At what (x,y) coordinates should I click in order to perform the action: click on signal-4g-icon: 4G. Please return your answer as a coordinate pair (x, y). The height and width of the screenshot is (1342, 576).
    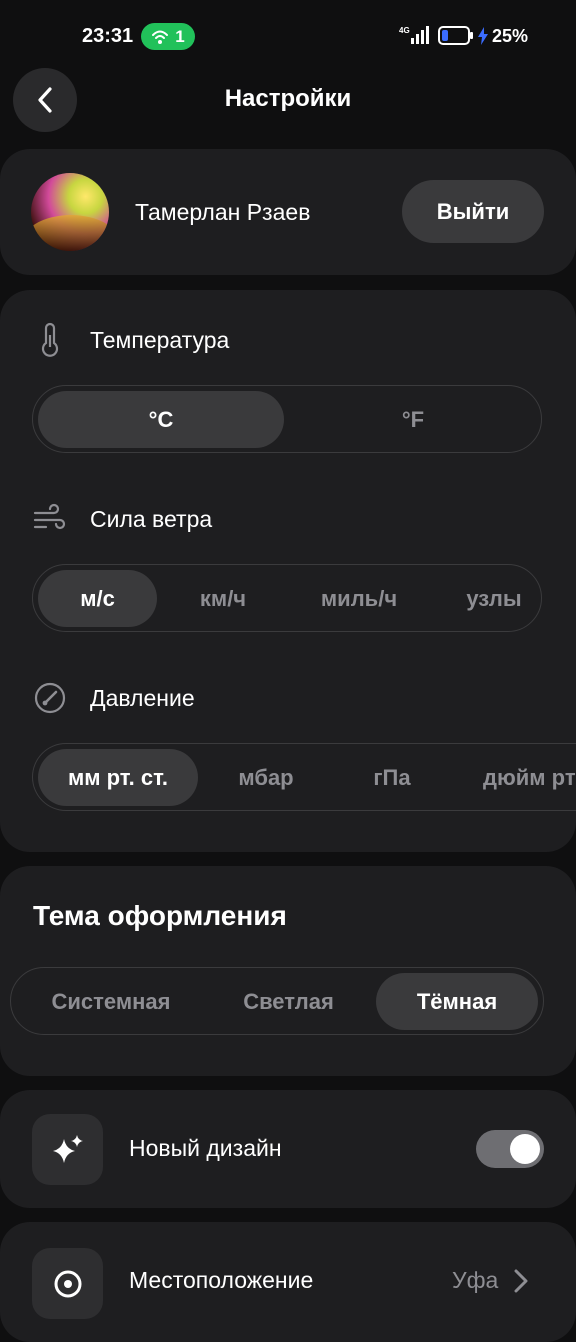
    Looking at the image, I should click on (414, 35).